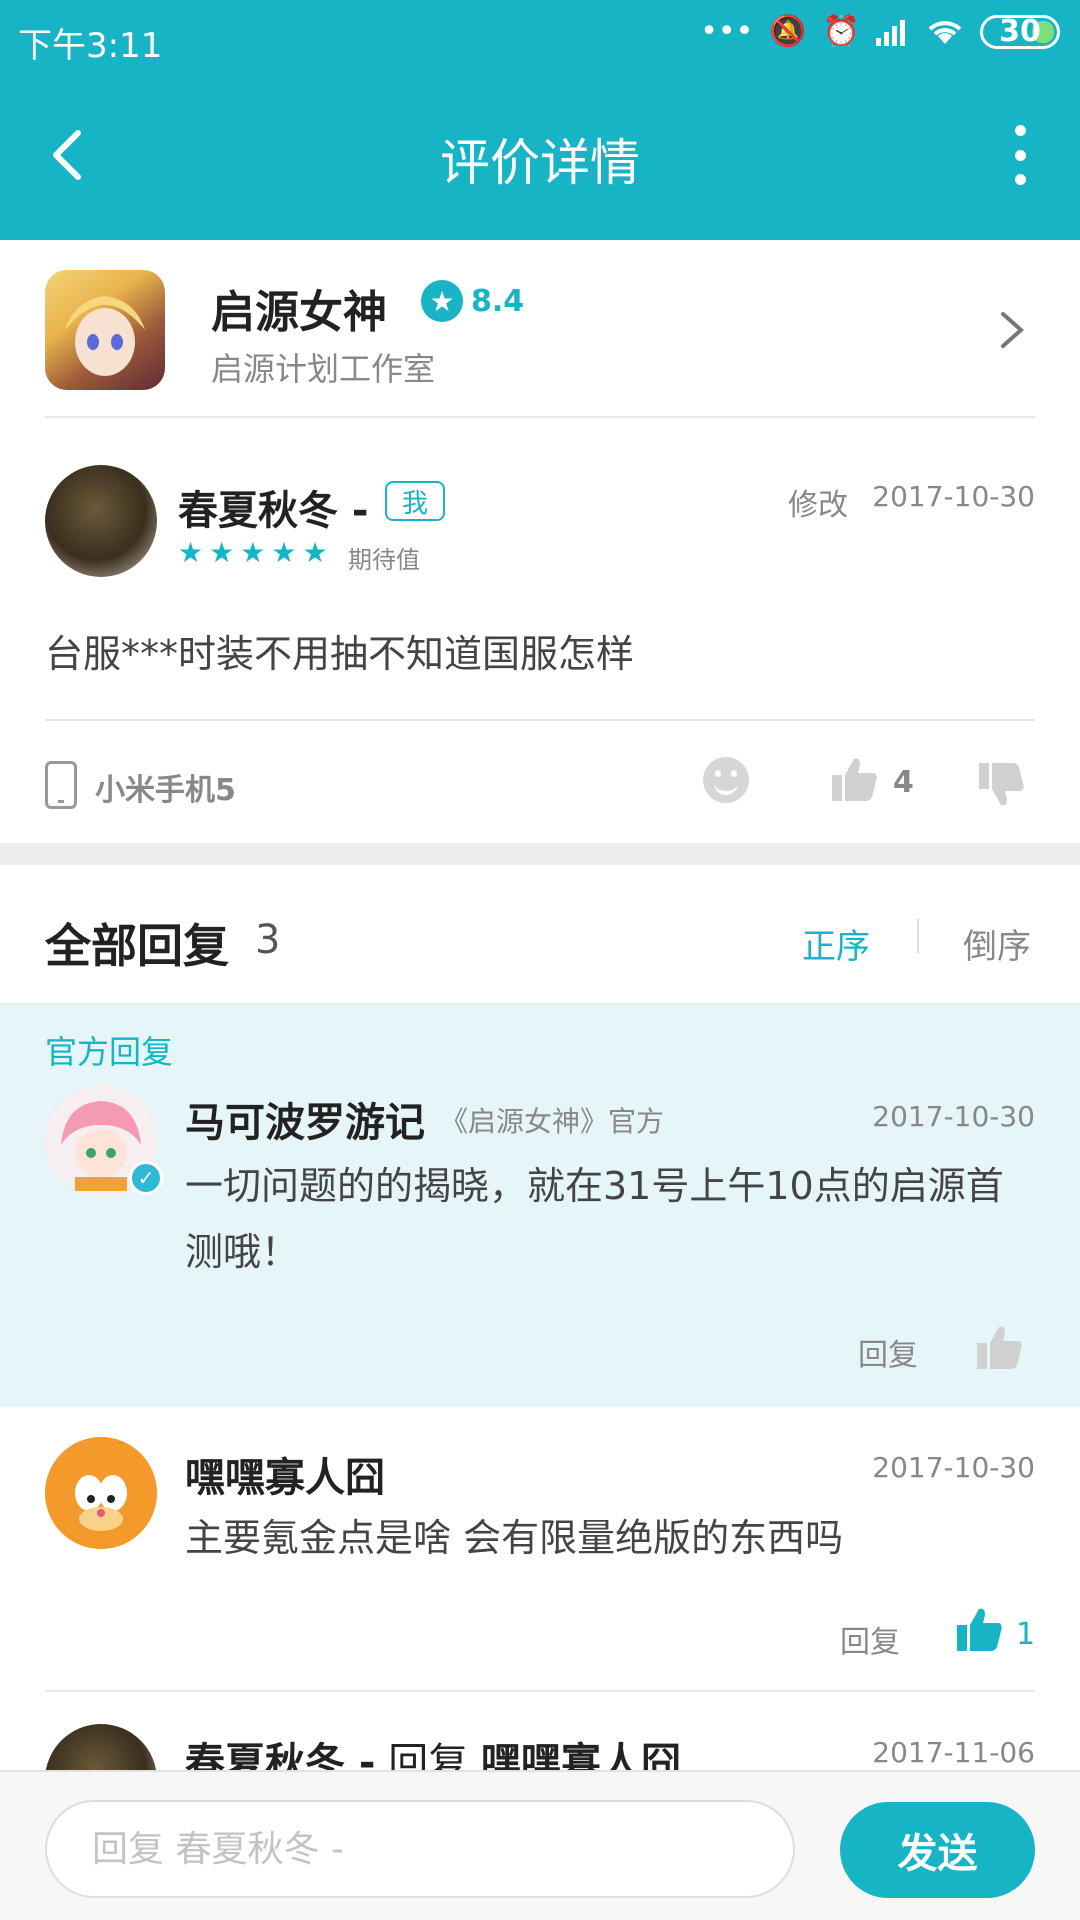 The height and width of the screenshot is (1920, 1080). Describe the element at coordinates (285, 1474) in the screenshot. I see `reply-author-name: 嘿嘿寡人囧` at that location.